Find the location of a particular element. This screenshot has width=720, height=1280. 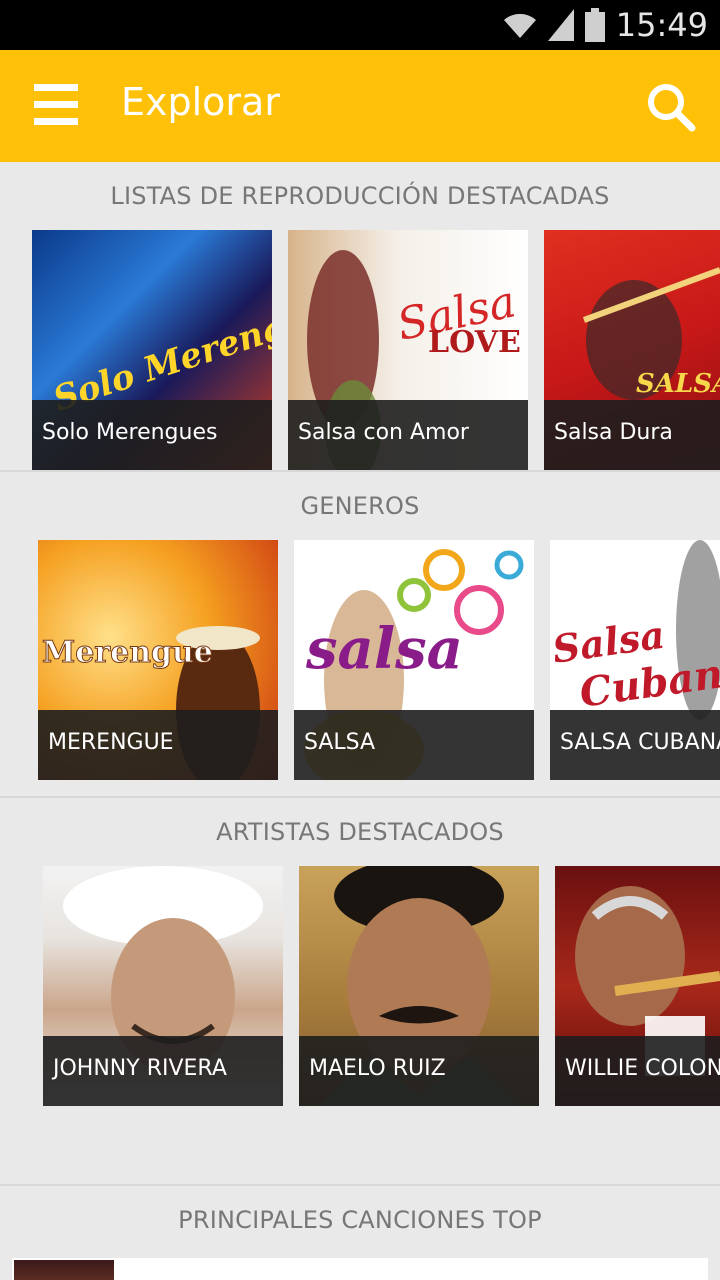

genre-label: SALSA is located at coordinates (340, 742).